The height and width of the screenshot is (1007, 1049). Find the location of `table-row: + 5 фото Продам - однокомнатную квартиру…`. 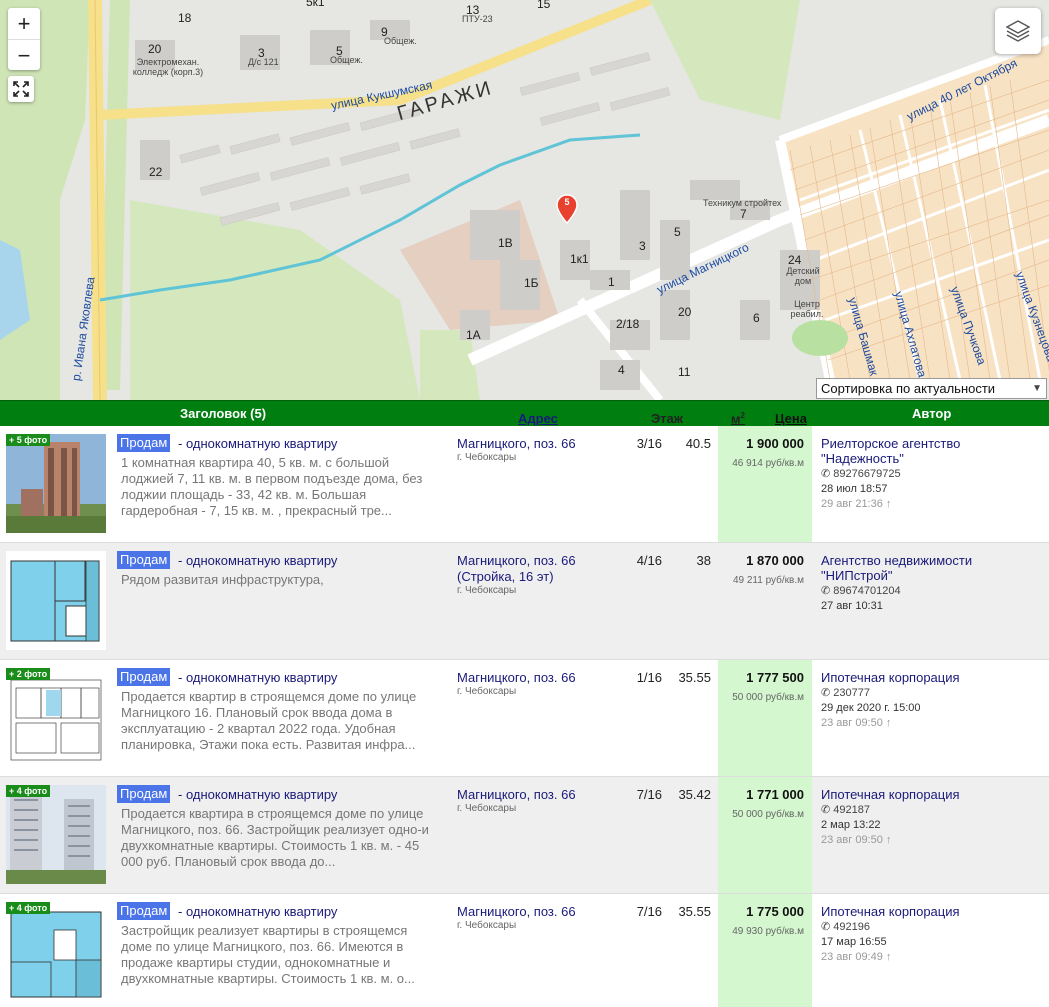

table-row: + 5 фото Продам - однокомнатную квартиру… is located at coordinates (524, 484).